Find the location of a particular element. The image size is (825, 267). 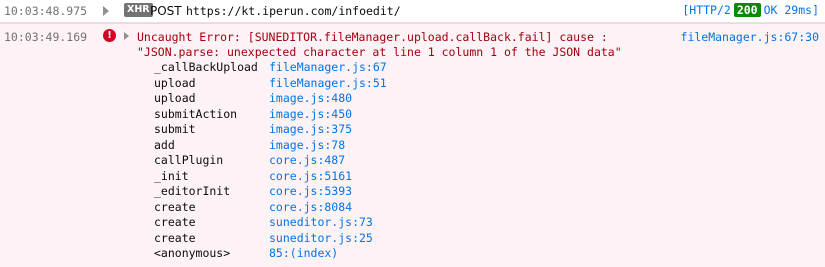

request-url: https://kt.iperun.com/infoedit/ is located at coordinates (293, 11).